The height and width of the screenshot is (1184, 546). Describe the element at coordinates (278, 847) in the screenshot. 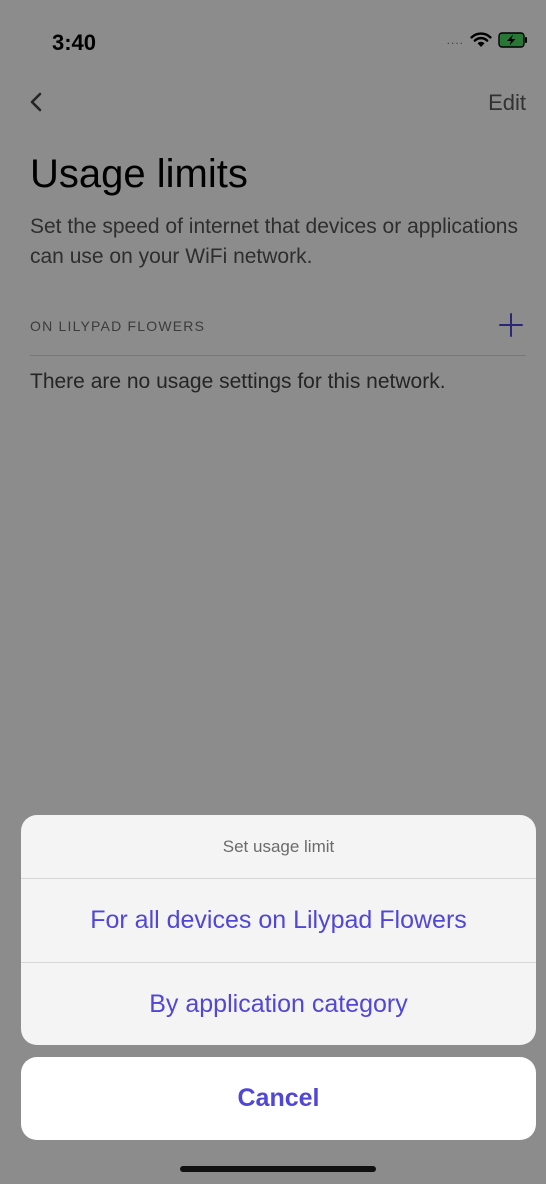

I see `action-sheet-title: Set usage limit` at that location.